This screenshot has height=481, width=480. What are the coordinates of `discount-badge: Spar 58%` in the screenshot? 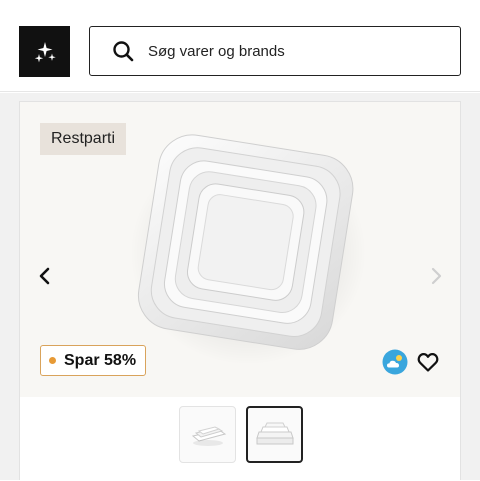 It's located at (93, 360).